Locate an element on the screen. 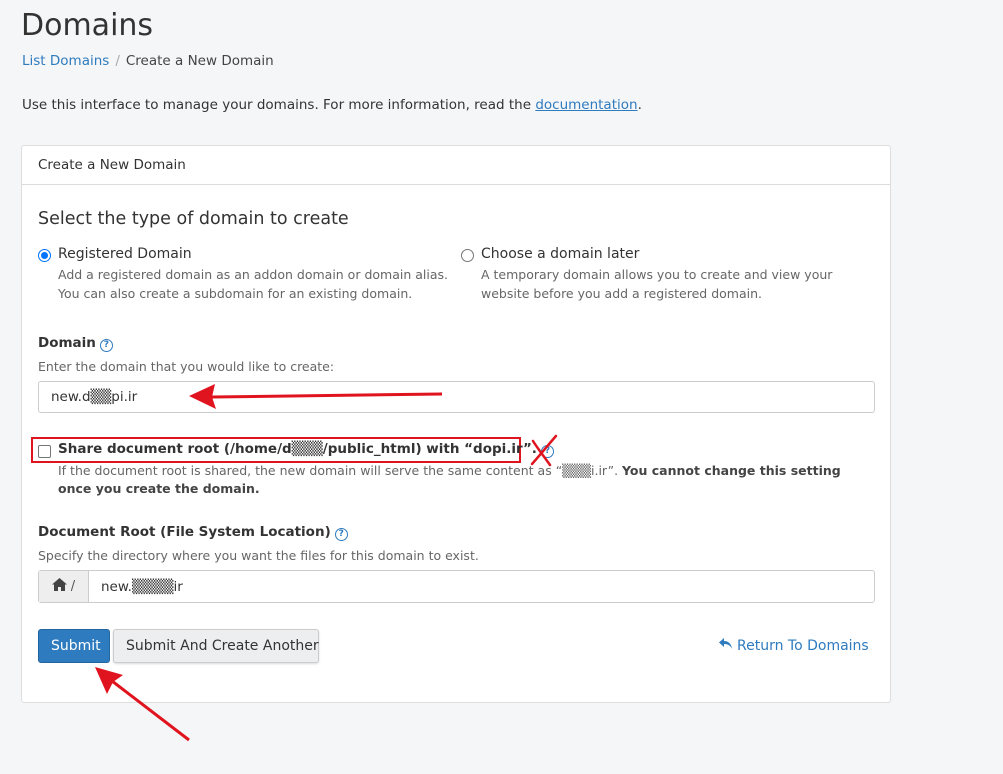 Image resolution: width=1003 pixels, height=774 pixels. document-root-label-text: Document Root (File System Location) is located at coordinates (184, 532).